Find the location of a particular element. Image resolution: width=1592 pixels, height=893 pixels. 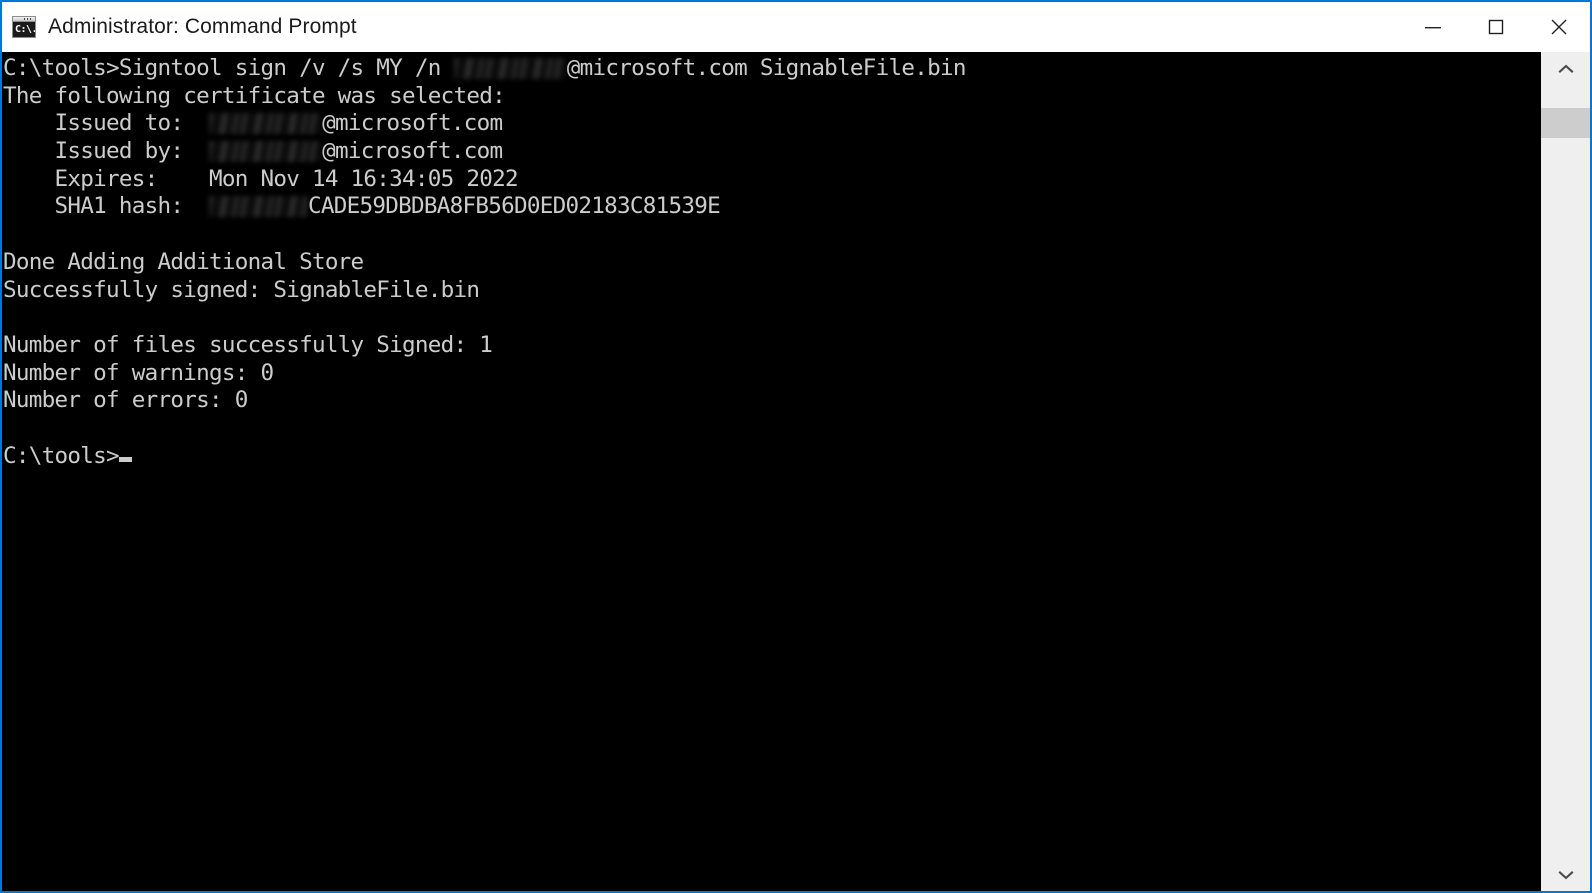

console-text-run: Done Adding Additional Store is located at coordinates (183, 261).